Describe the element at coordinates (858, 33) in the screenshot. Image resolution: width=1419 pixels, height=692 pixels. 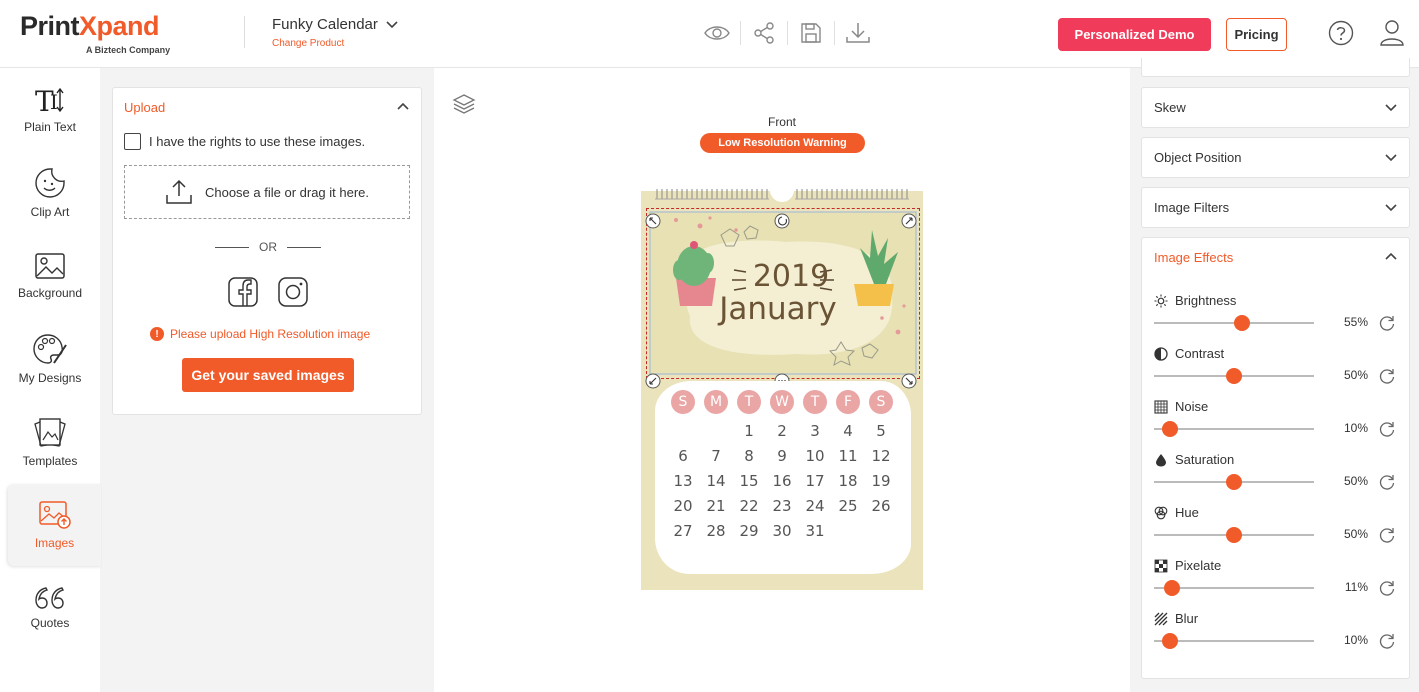
I see `download-icon` at that location.